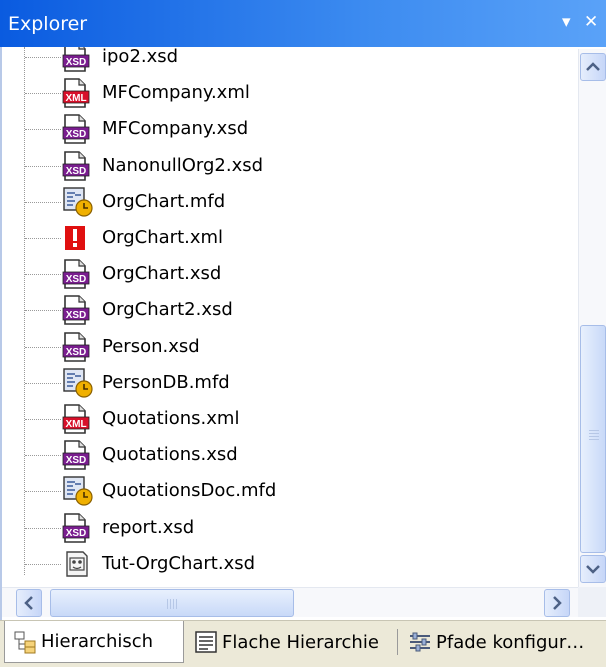 This screenshot has width=606, height=667. What do you see at coordinates (167, 310) in the screenshot?
I see `tree-item-label: OrgChart2.xsd` at bounding box center [167, 310].